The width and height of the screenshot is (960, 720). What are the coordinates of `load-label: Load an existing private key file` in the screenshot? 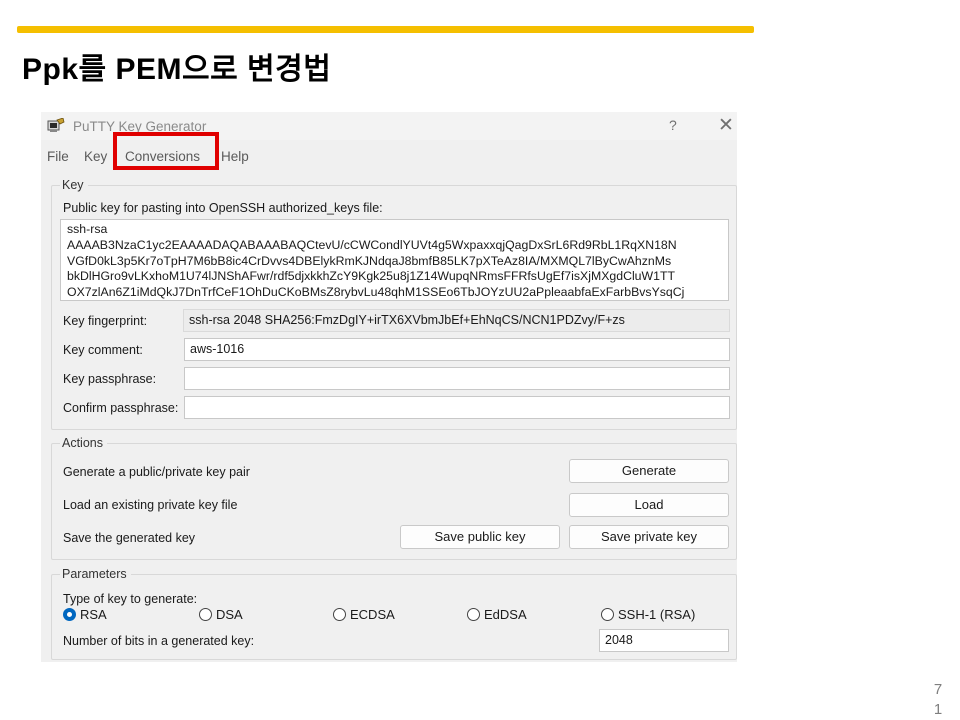 It's located at (150, 505).